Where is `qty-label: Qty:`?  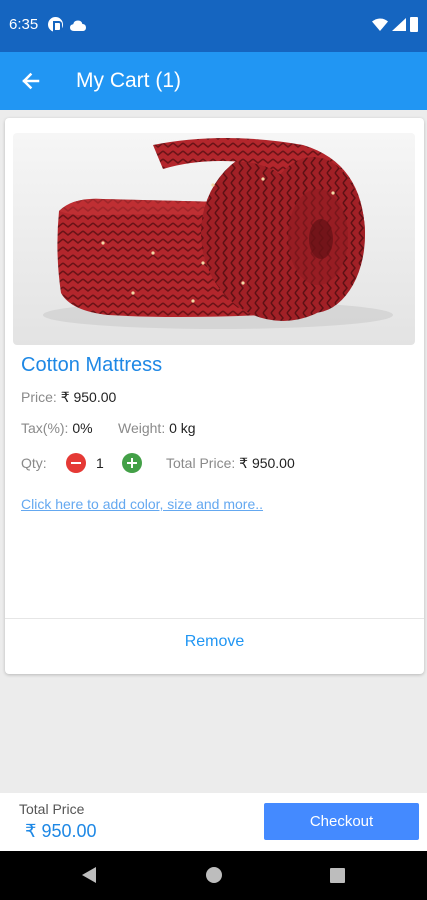 qty-label: Qty: is located at coordinates (34, 463).